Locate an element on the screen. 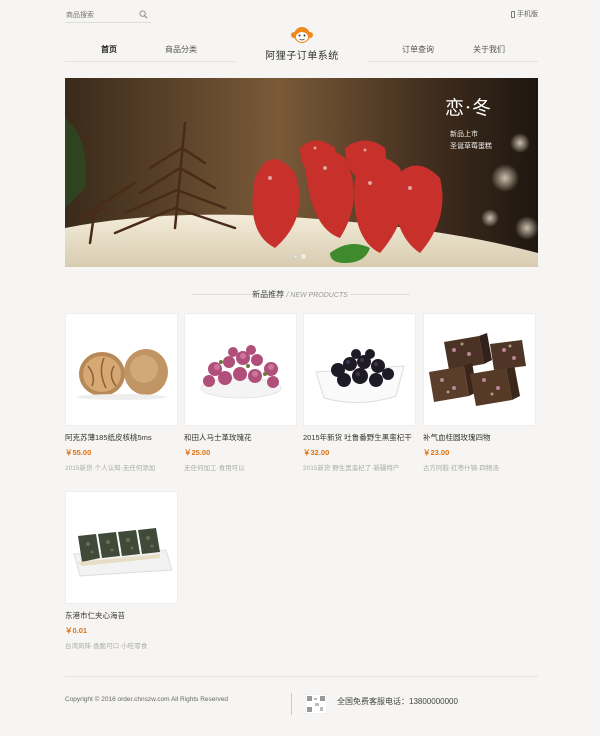 The height and width of the screenshot is (736, 600). nav-categories: 商品分类 is located at coordinates (181, 49).